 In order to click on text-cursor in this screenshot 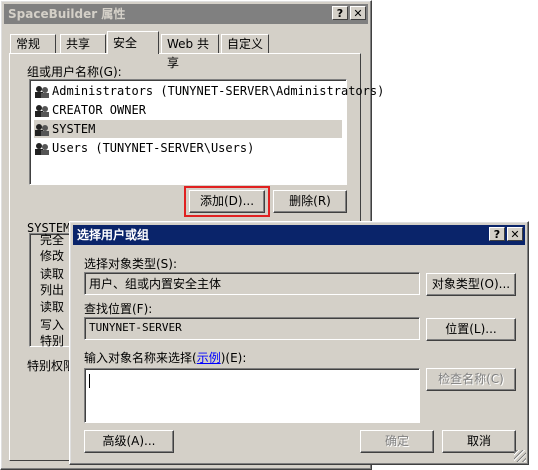, I will do `click(89, 381)`.